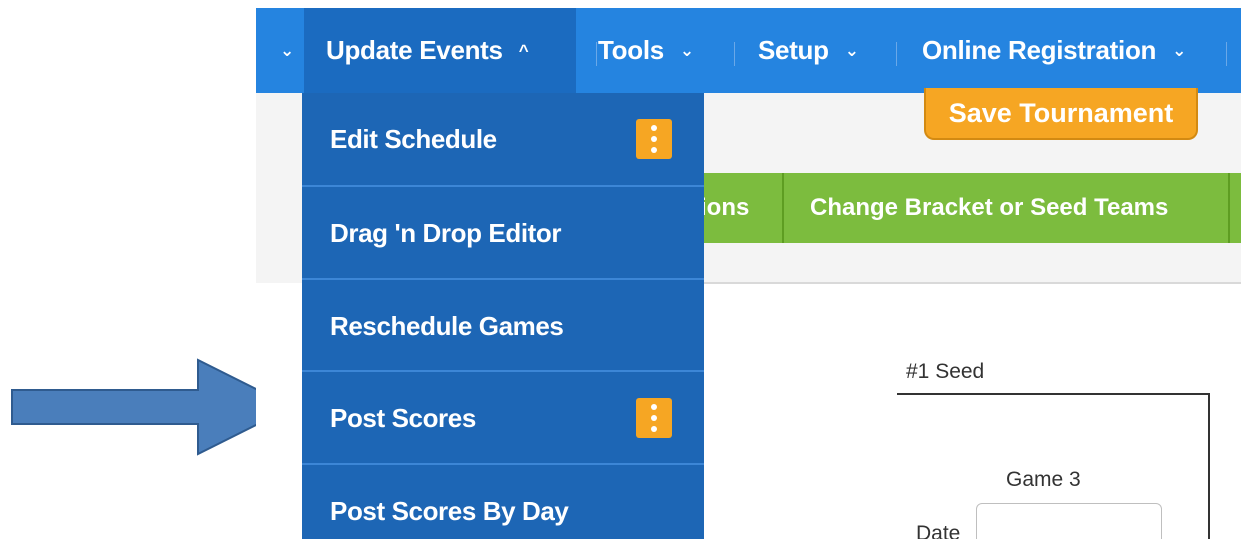 The width and height of the screenshot is (1241, 539). Describe the element at coordinates (449, 510) in the screenshot. I see `menu-item-label: Post Scores By Day` at that location.